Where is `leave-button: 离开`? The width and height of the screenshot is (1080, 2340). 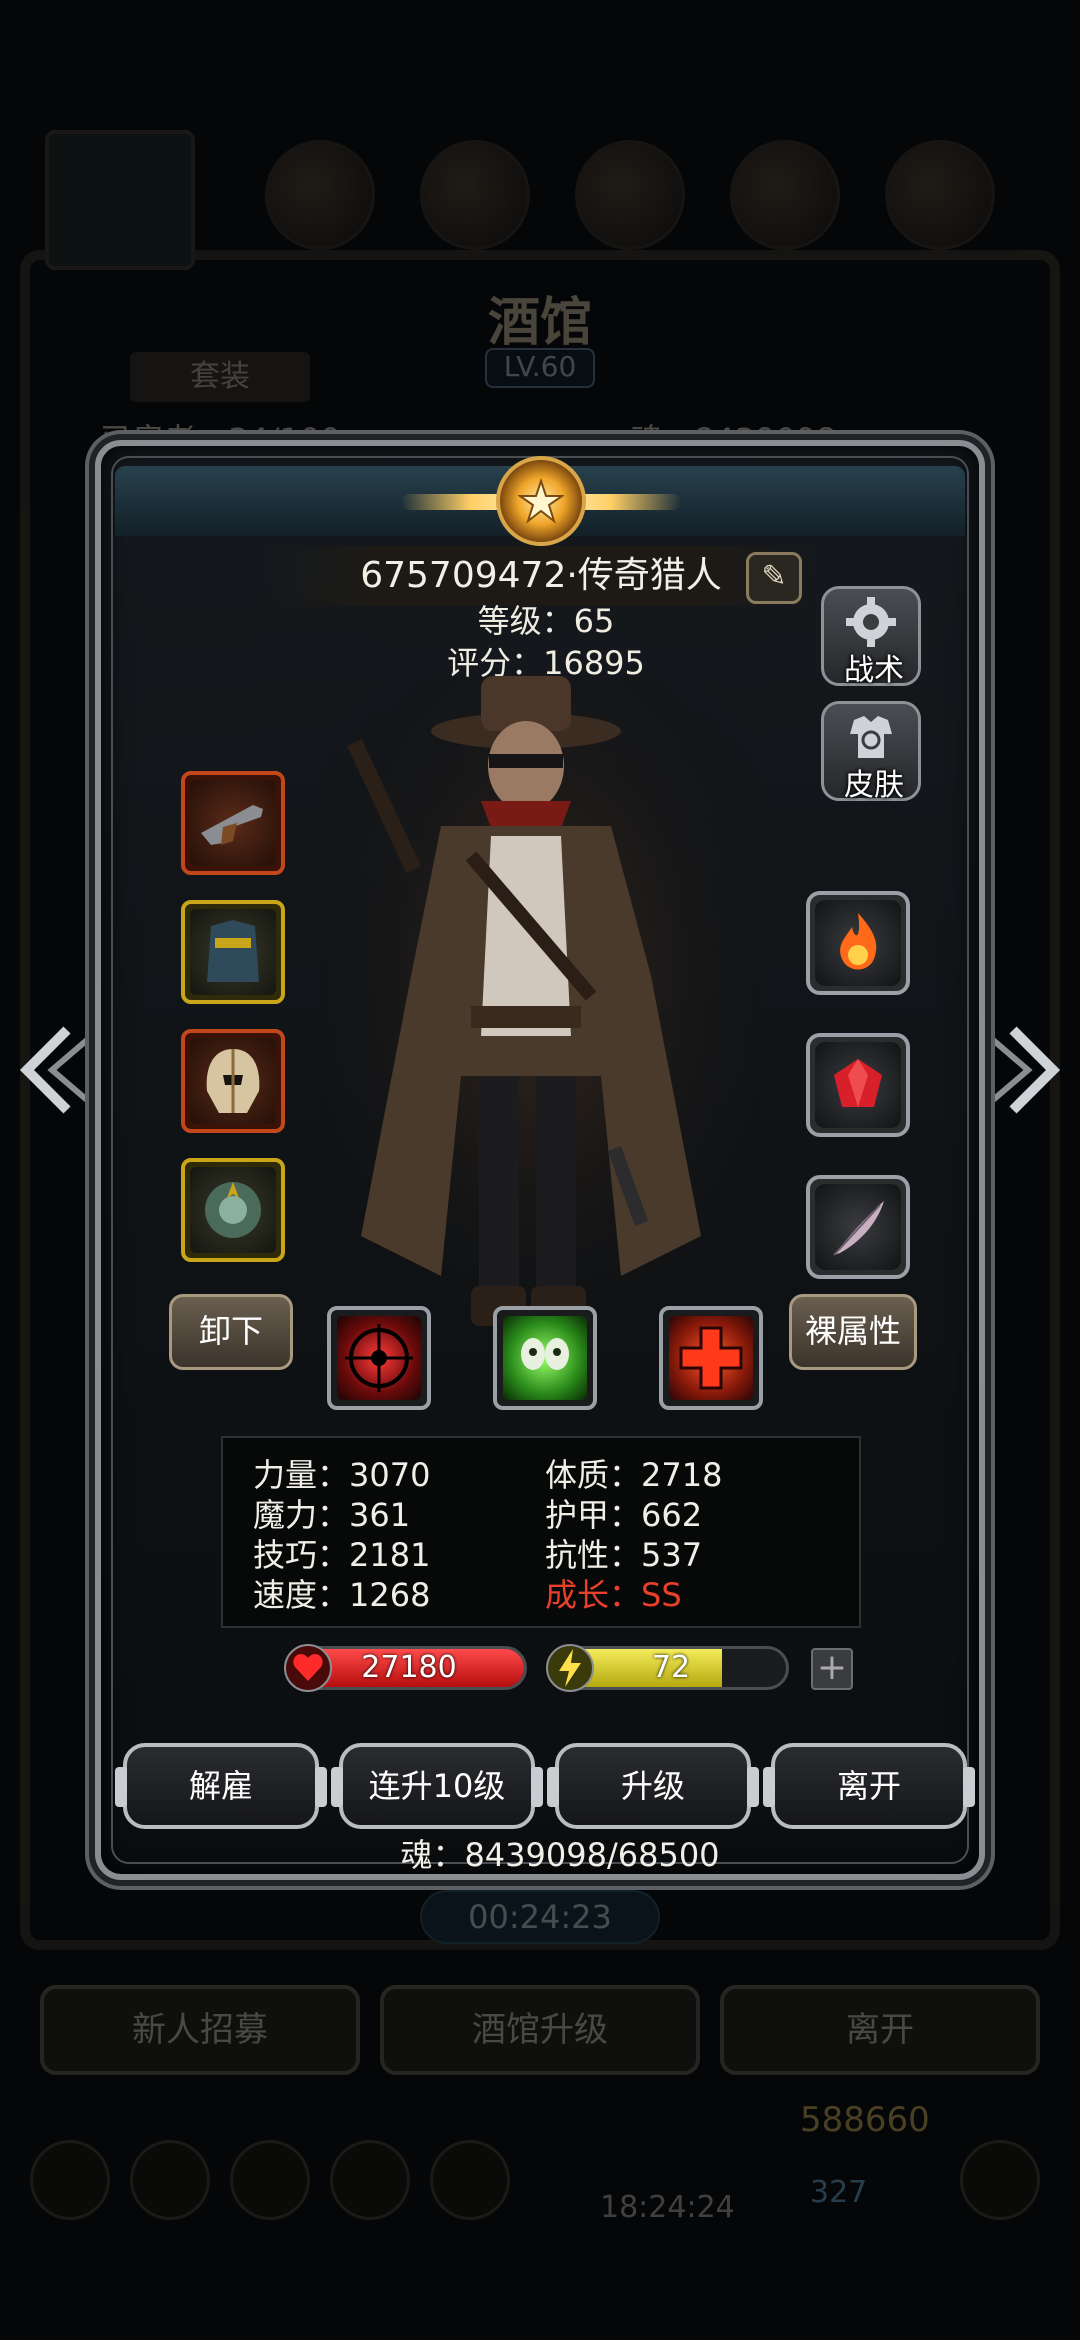
leave-button: 离开 is located at coordinates (869, 1786).